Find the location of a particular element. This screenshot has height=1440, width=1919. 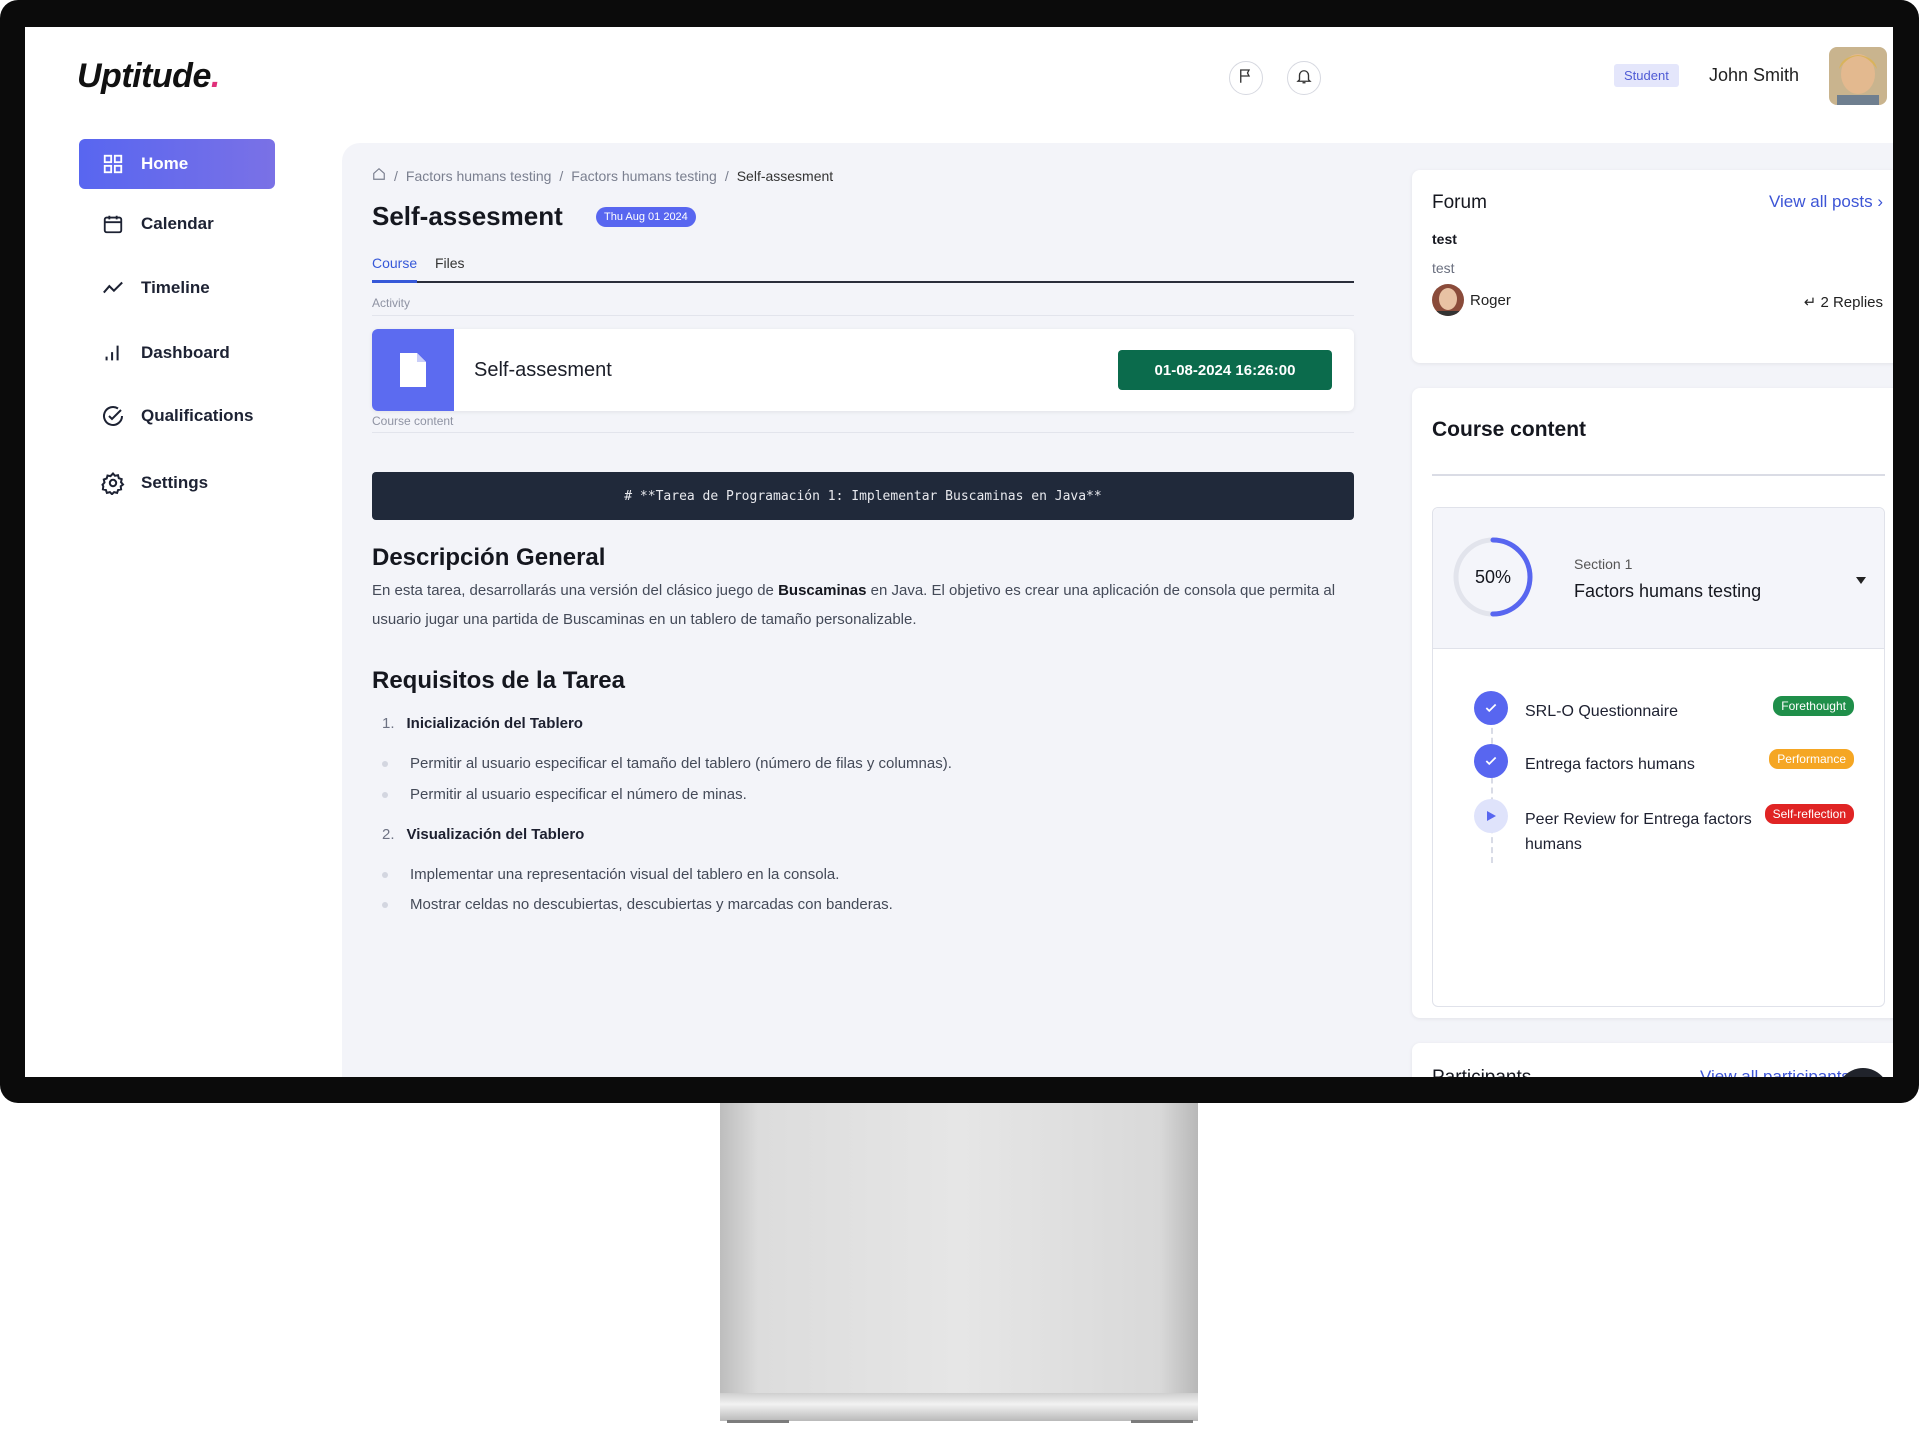

view-all-posts-link: View all posts › is located at coordinates (1826, 202).